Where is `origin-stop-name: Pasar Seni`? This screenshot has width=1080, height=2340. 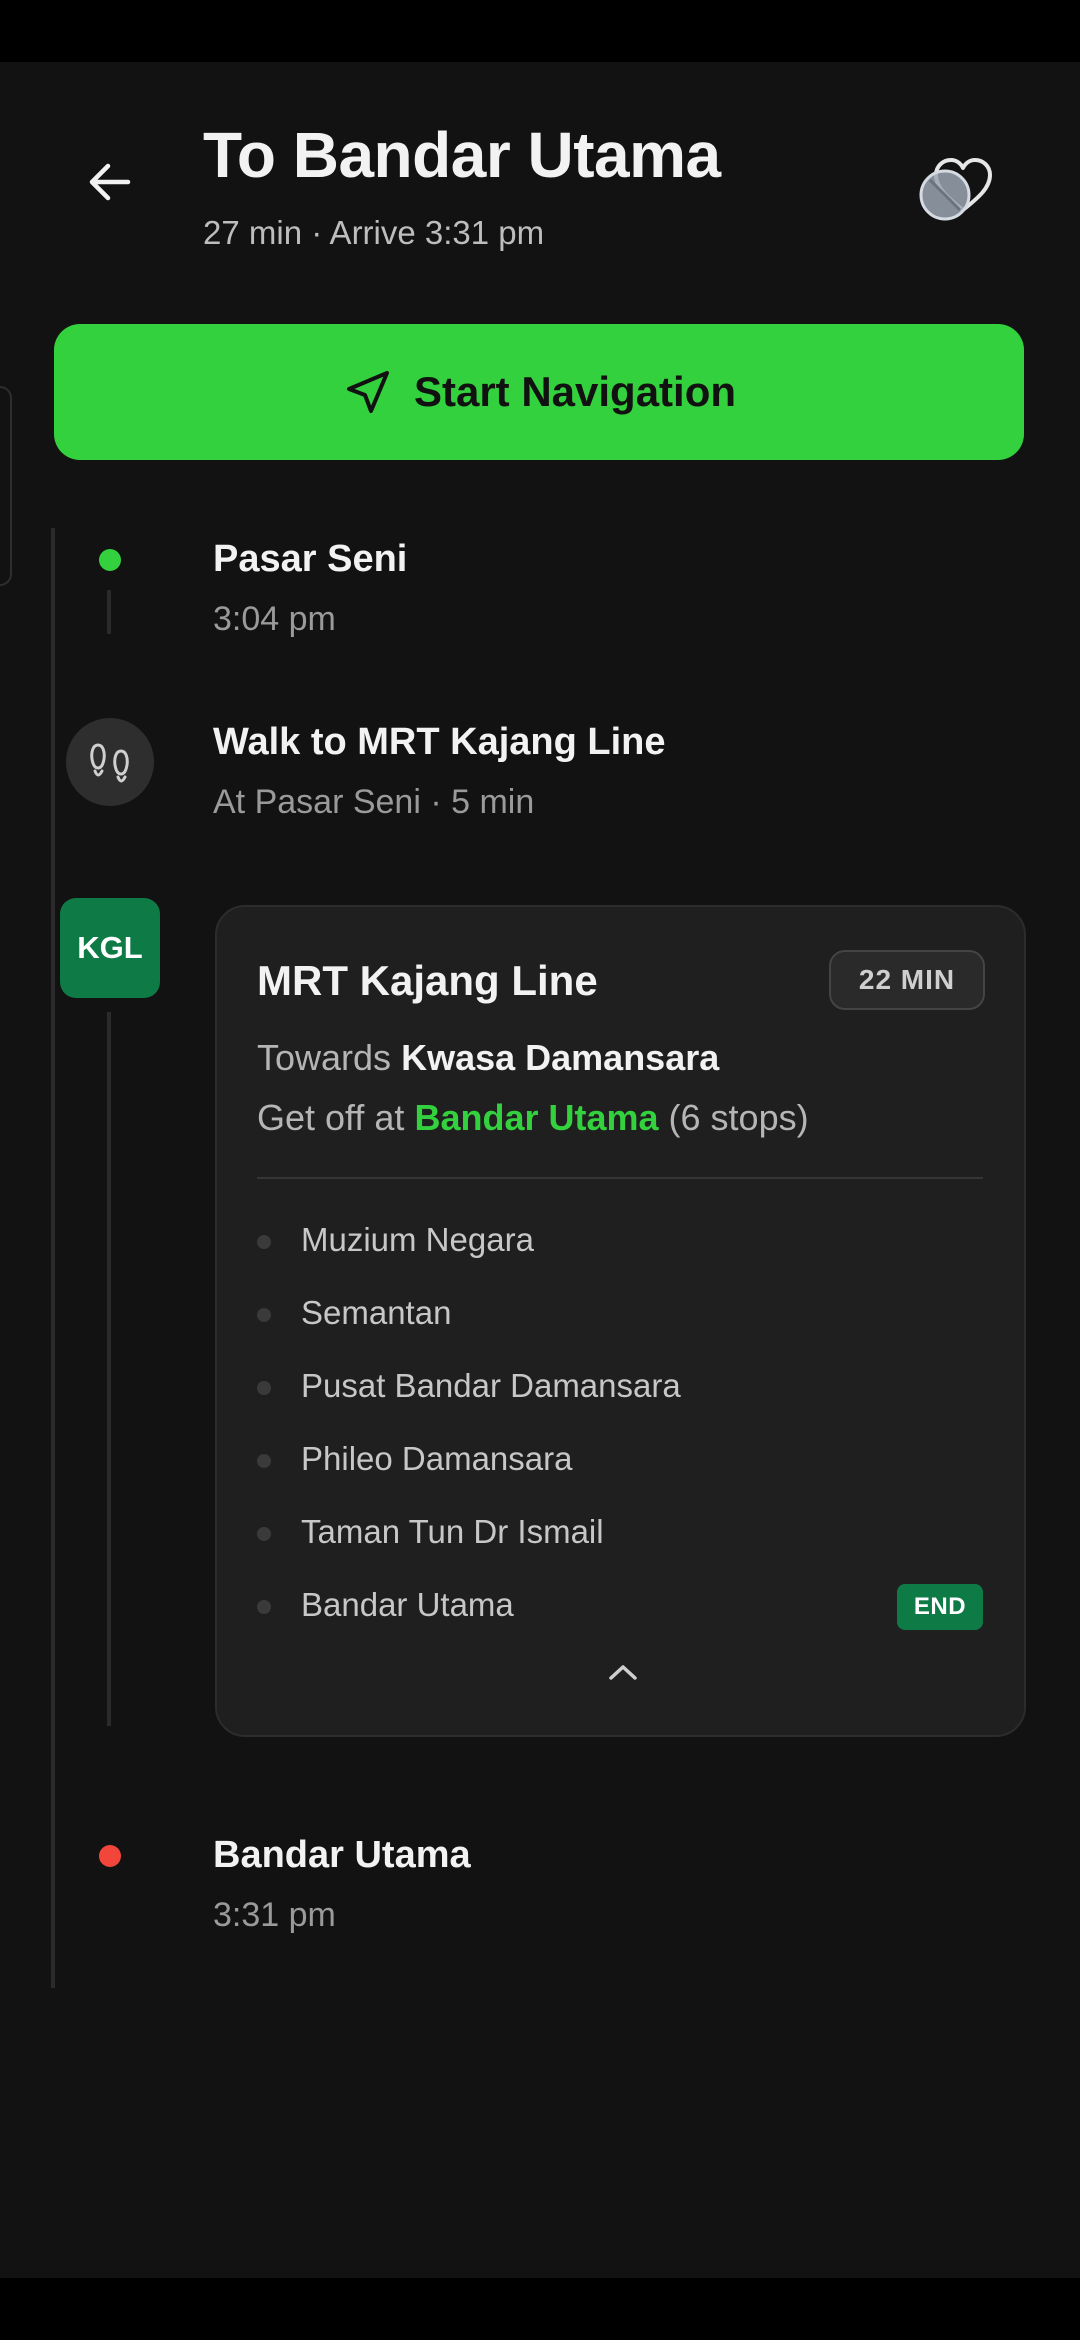 origin-stop-name: Pasar Seni is located at coordinates (310, 559).